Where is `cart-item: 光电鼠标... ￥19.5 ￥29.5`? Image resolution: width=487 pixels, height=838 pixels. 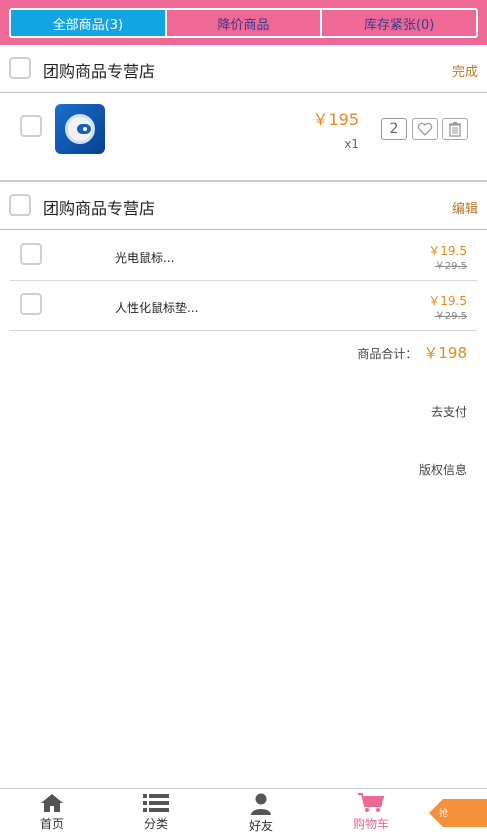 cart-item: 光电鼠标... ￥19.5 ￥29.5 is located at coordinates (243, 256).